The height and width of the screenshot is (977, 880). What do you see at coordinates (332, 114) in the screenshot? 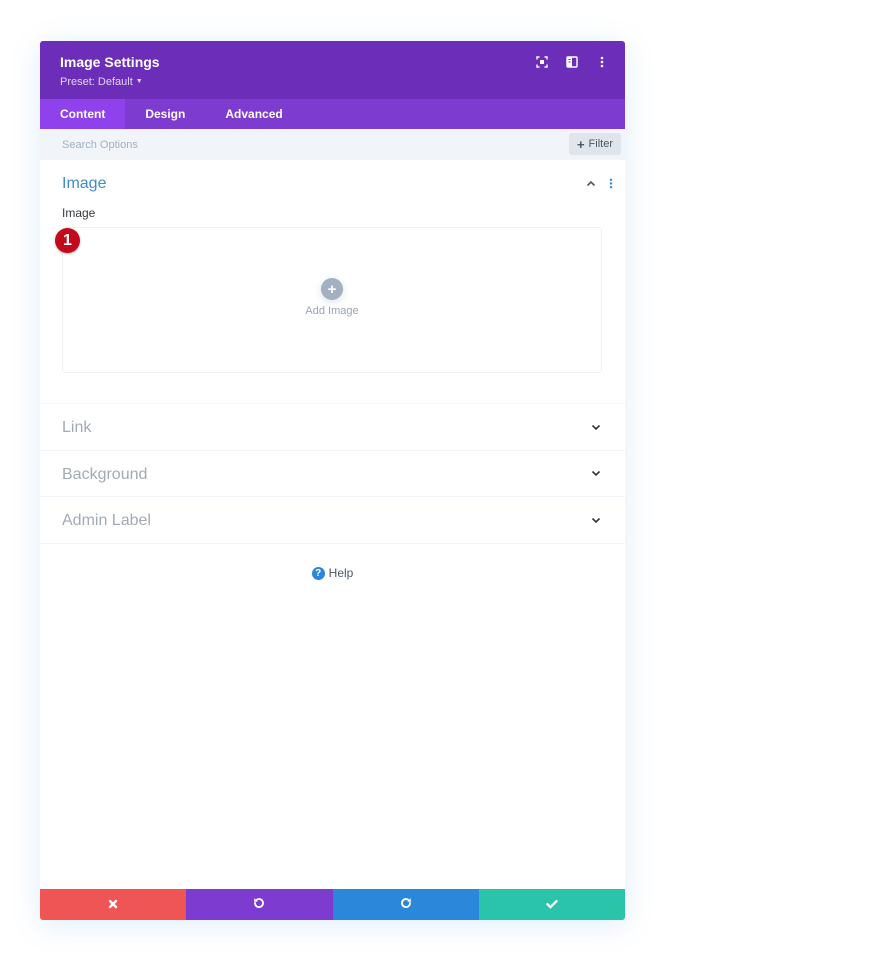
I see `tab-bar: Content Design Advanced` at bounding box center [332, 114].